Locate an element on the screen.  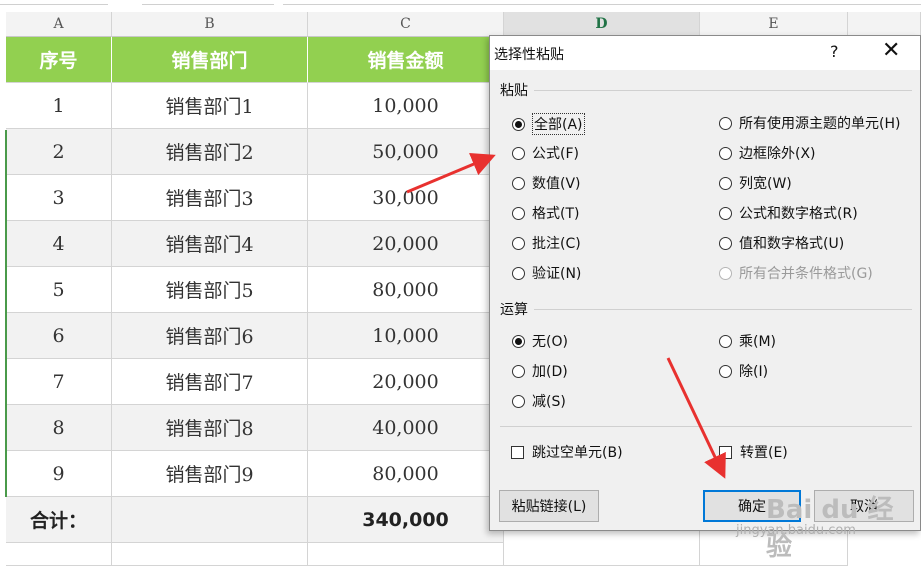
total-empty-cell is located at coordinates (210, 520).